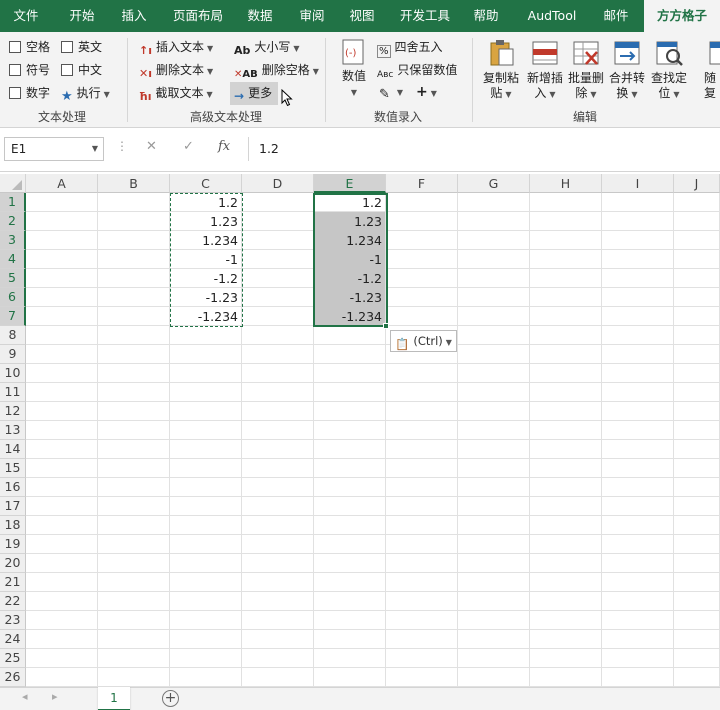  What do you see at coordinates (13, 449) in the screenshot?
I see `row-header-14: 14` at bounding box center [13, 449].